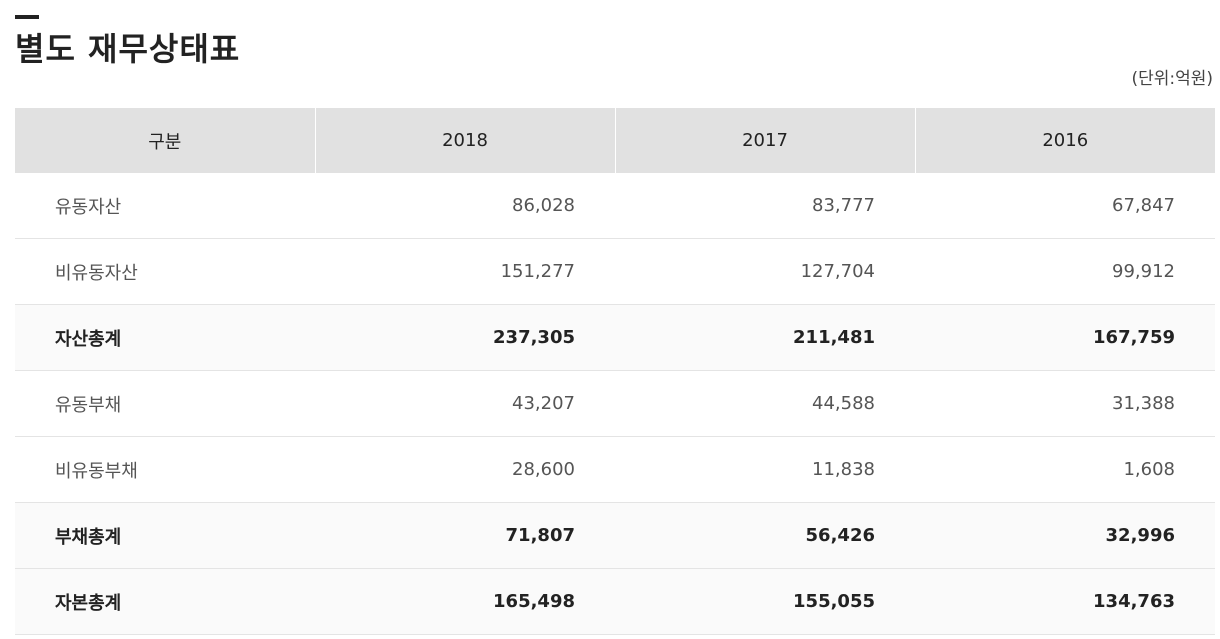  Describe the element at coordinates (465, 337) in the screenshot. I see `cell-value: 237,305` at that location.